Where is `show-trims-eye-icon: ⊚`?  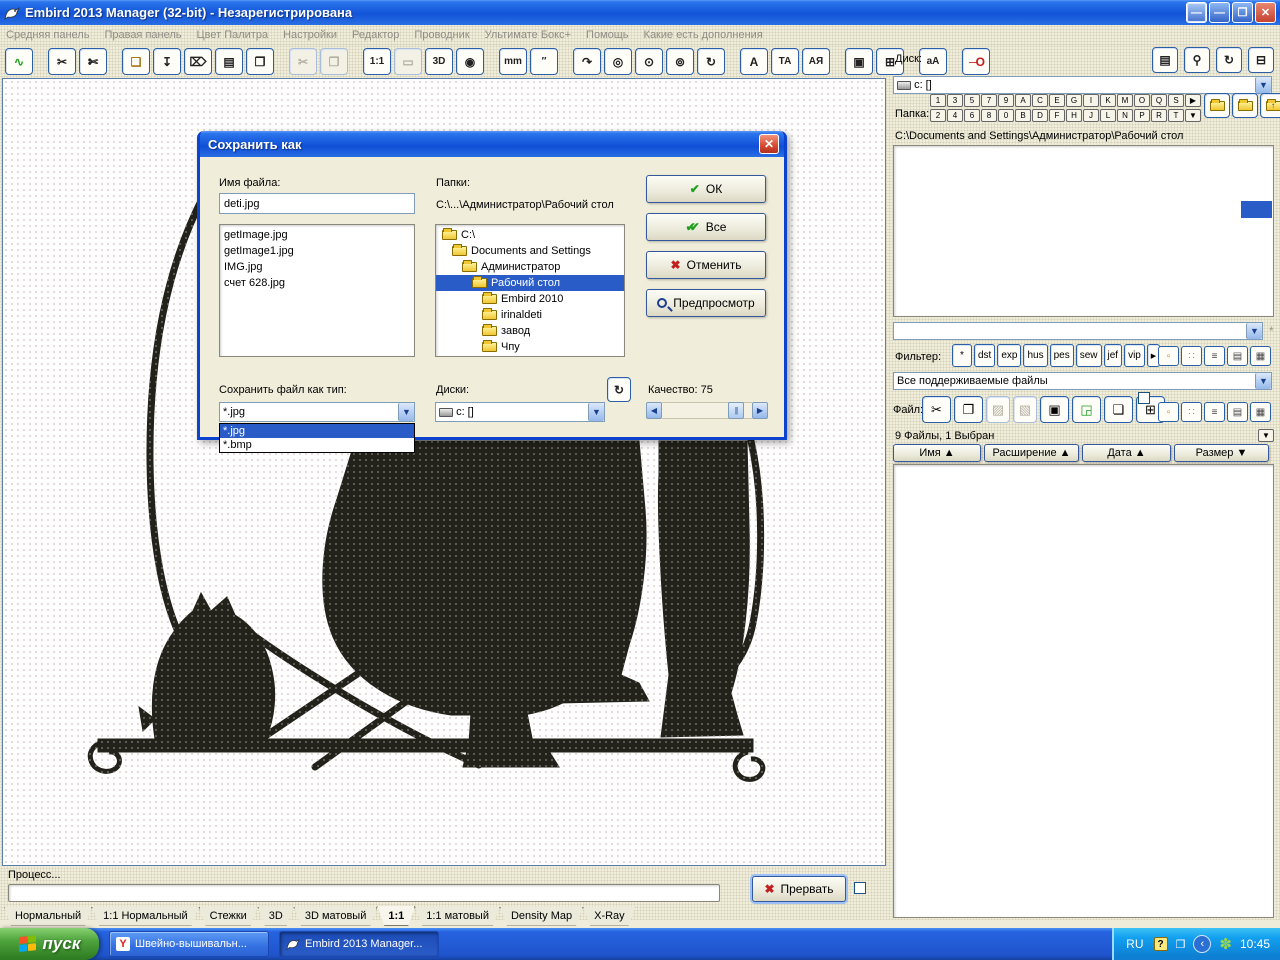 show-trims-eye-icon: ⊚ is located at coordinates (680, 61).